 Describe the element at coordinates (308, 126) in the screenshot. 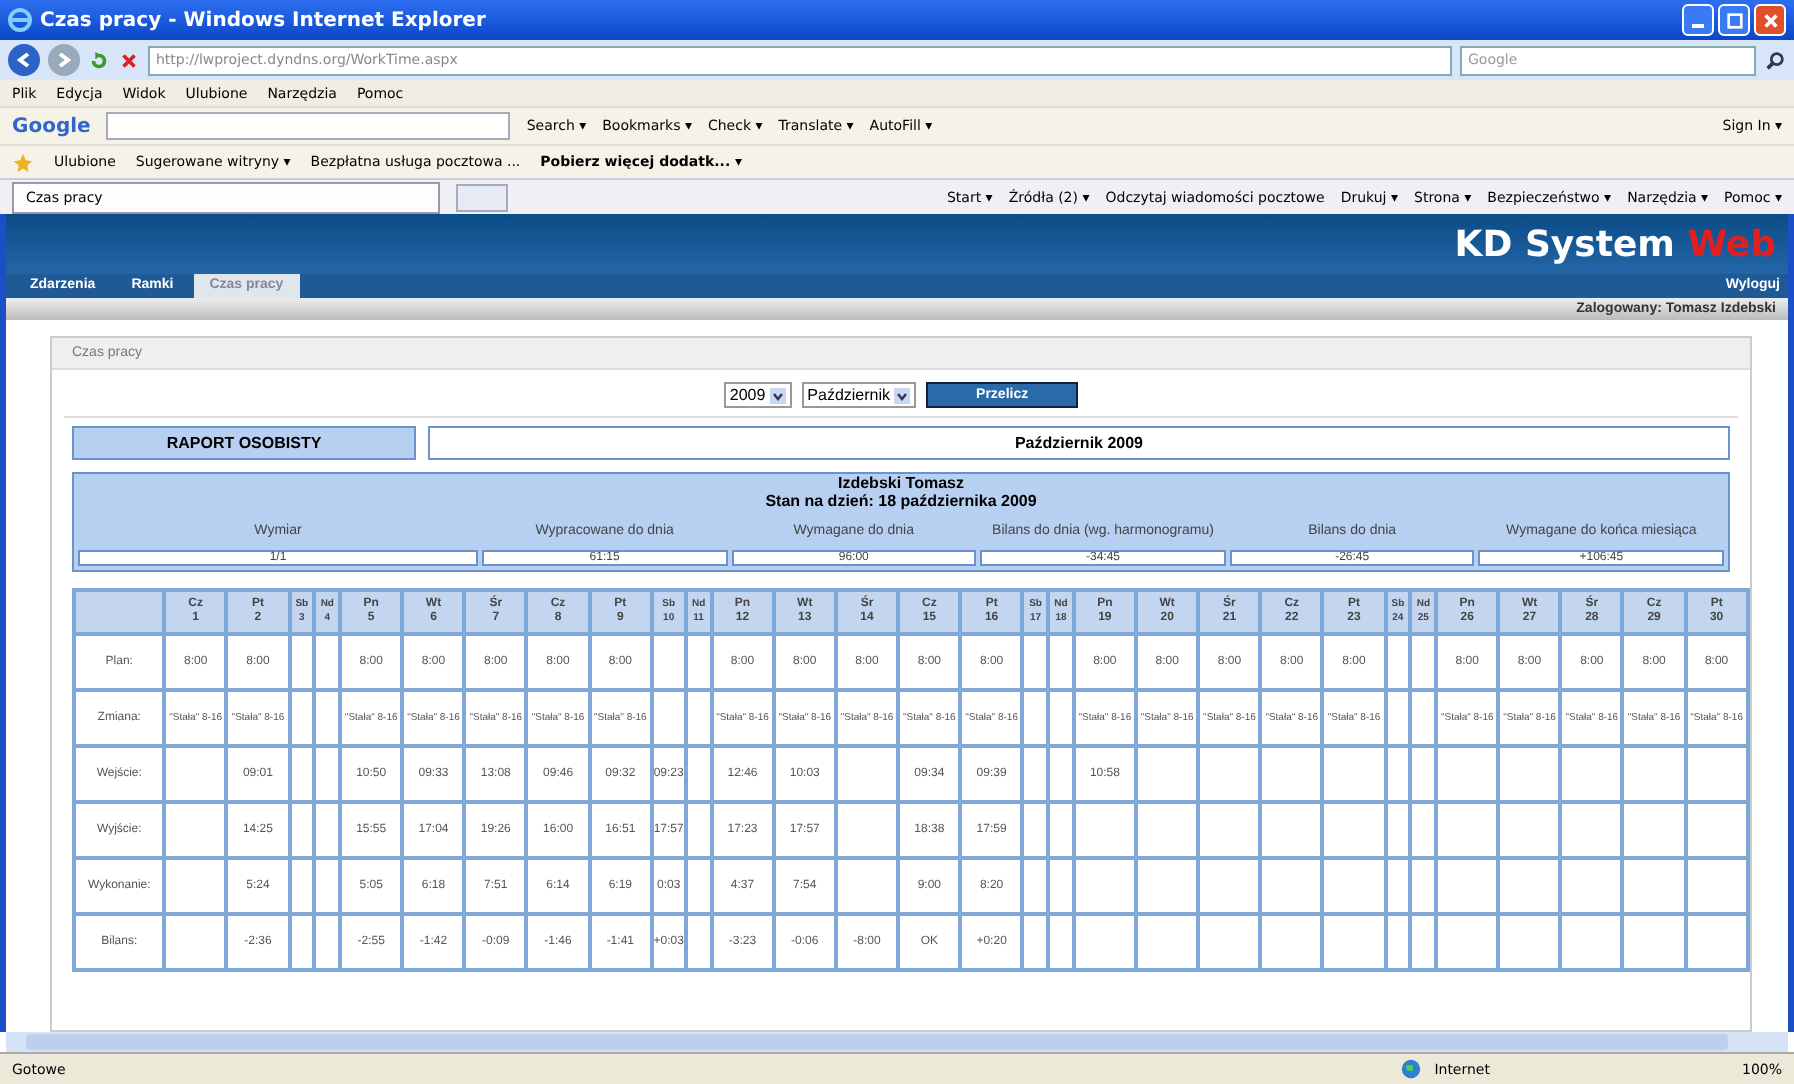

I see `google-search-field` at that location.